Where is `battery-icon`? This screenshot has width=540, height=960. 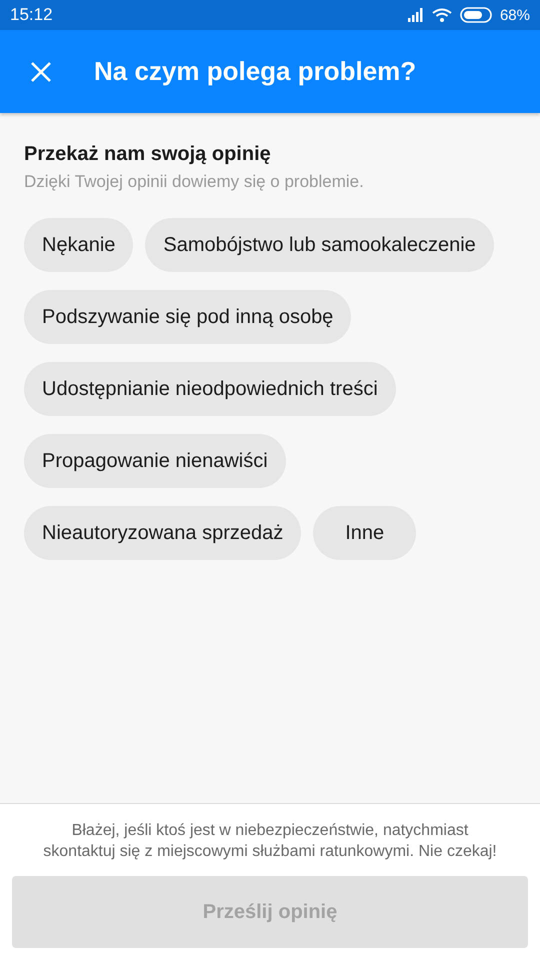
battery-icon is located at coordinates (476, 15).